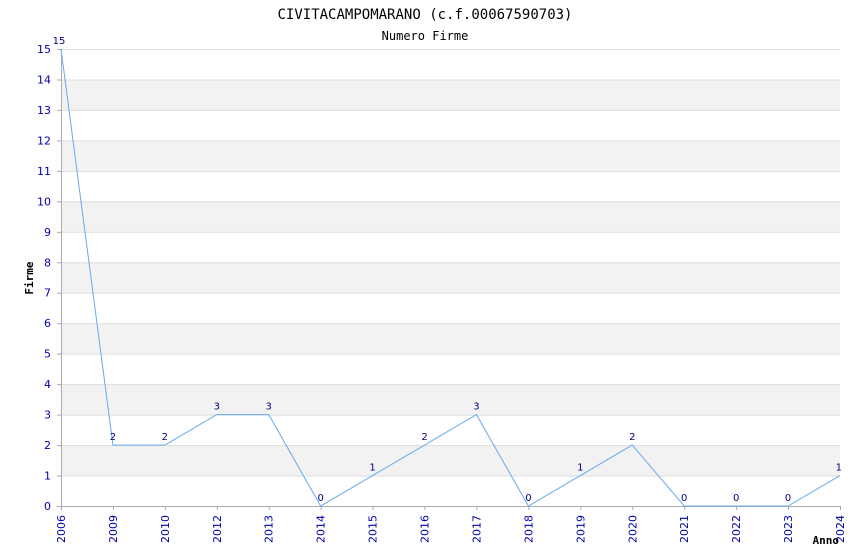  Describe the element at coordinates (165, 529) in the screenshot. I see `x-tick-label: 2010` at that location.